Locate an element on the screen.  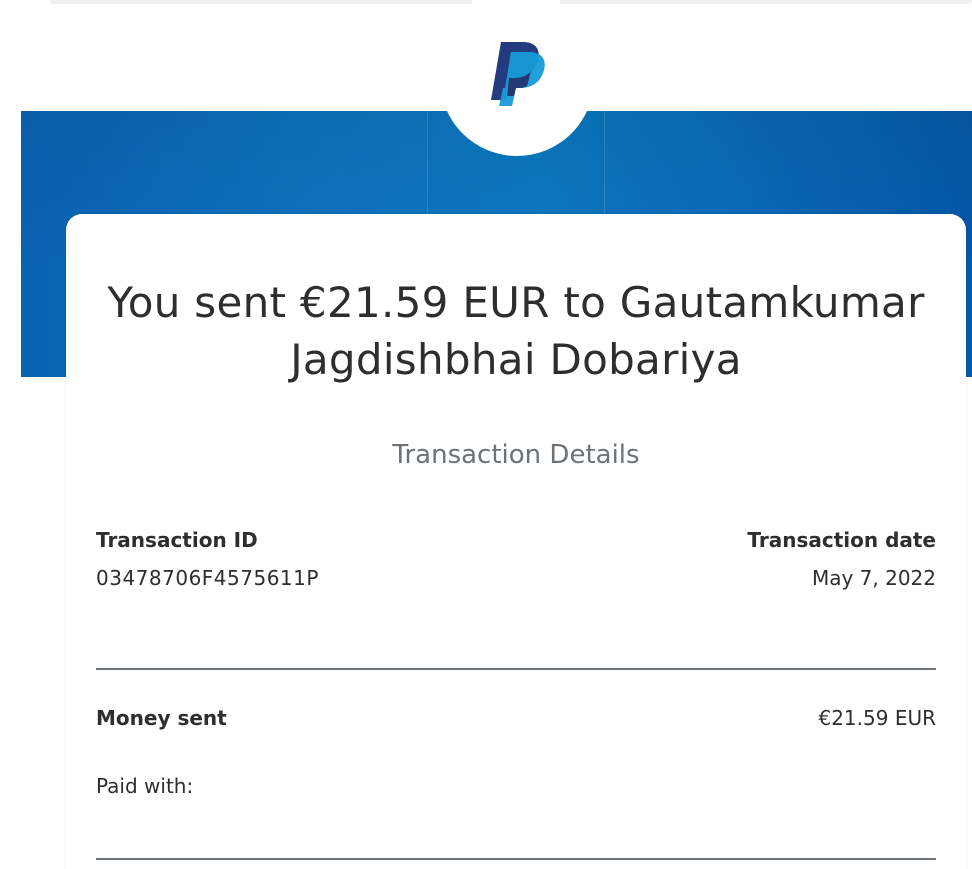
top-tab-right is located at coordinates (766, 2).